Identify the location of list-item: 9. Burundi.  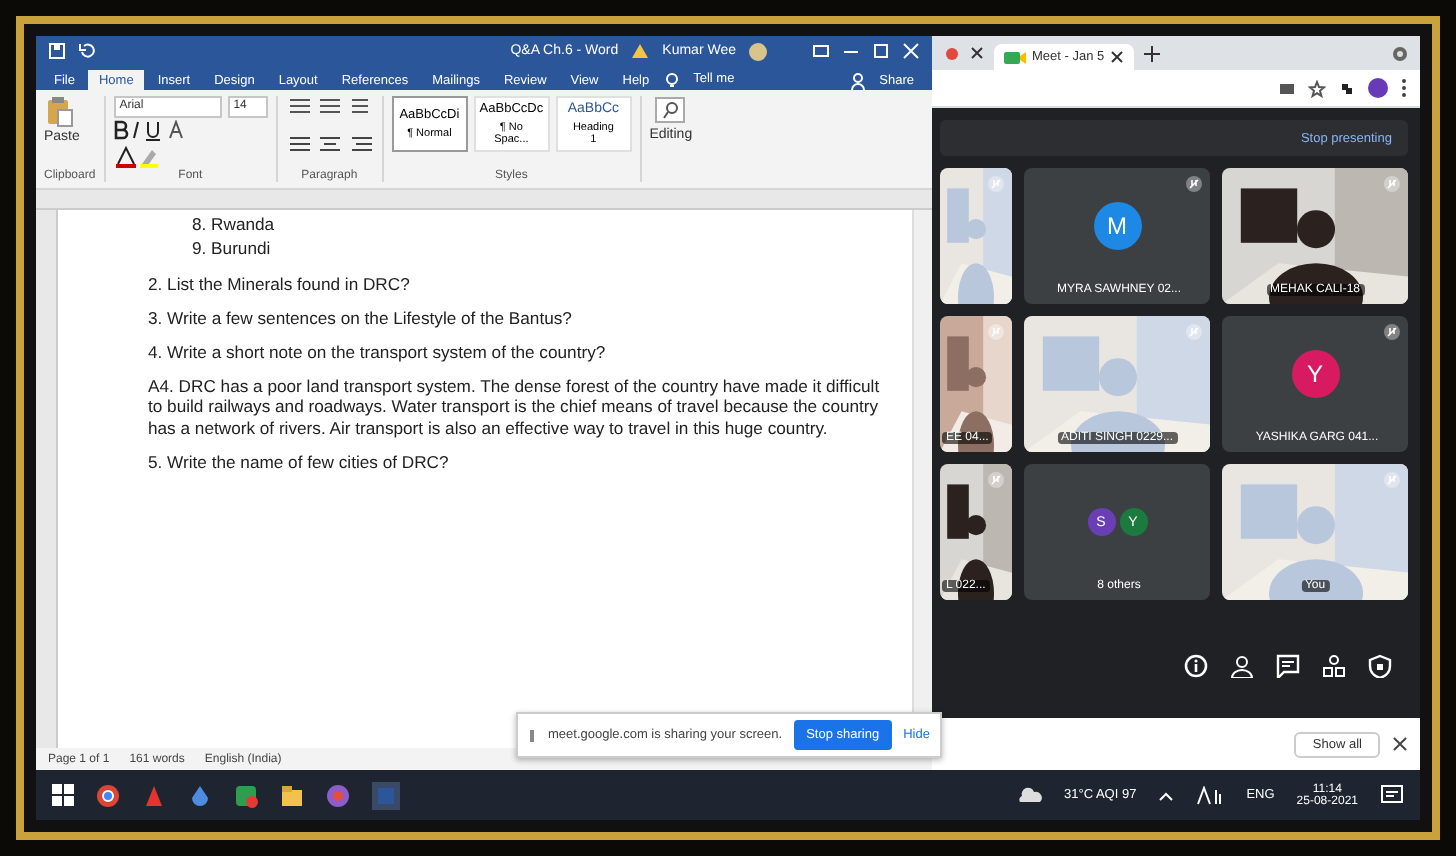
(231, 248).